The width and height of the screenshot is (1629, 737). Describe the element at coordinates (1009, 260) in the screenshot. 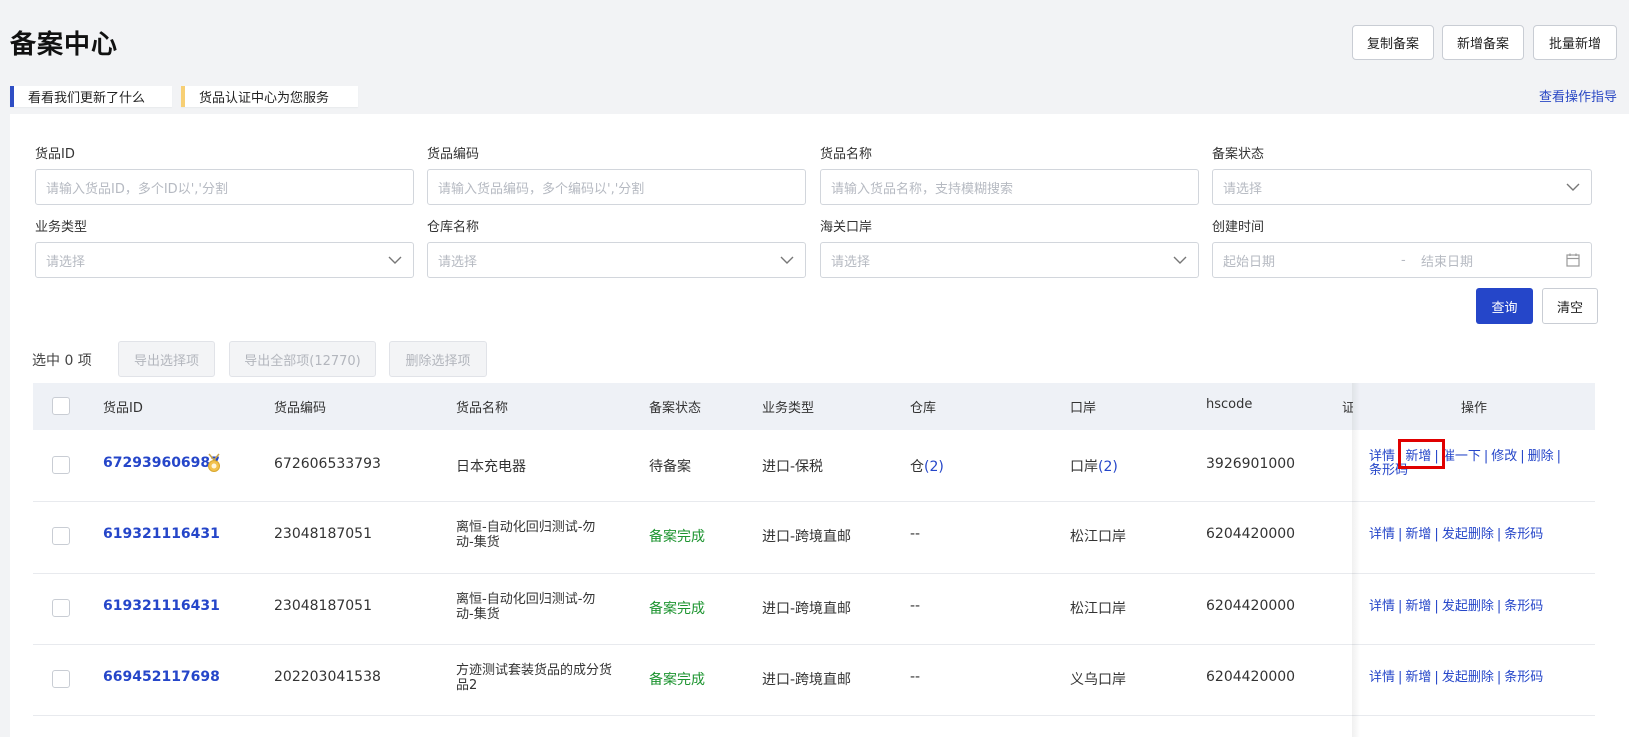

I see `customs-port-select: 请选择` at that location.